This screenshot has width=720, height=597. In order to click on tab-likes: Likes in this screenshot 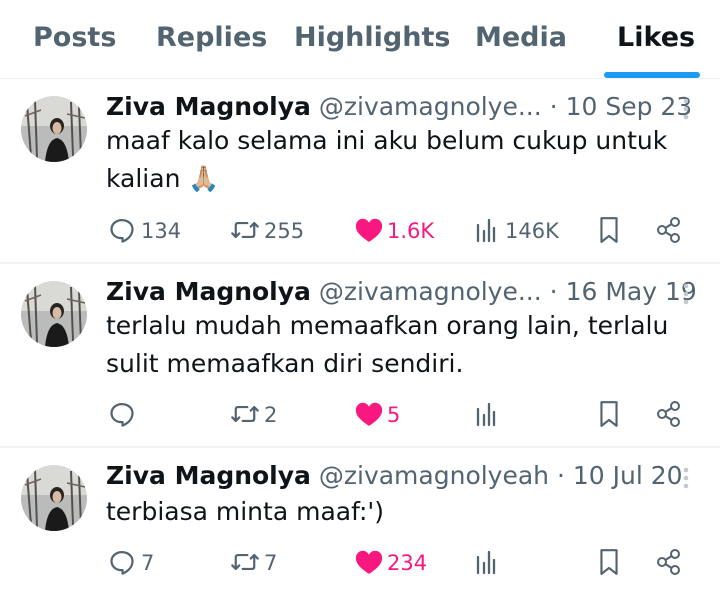, I will do `click(656, 37)`.